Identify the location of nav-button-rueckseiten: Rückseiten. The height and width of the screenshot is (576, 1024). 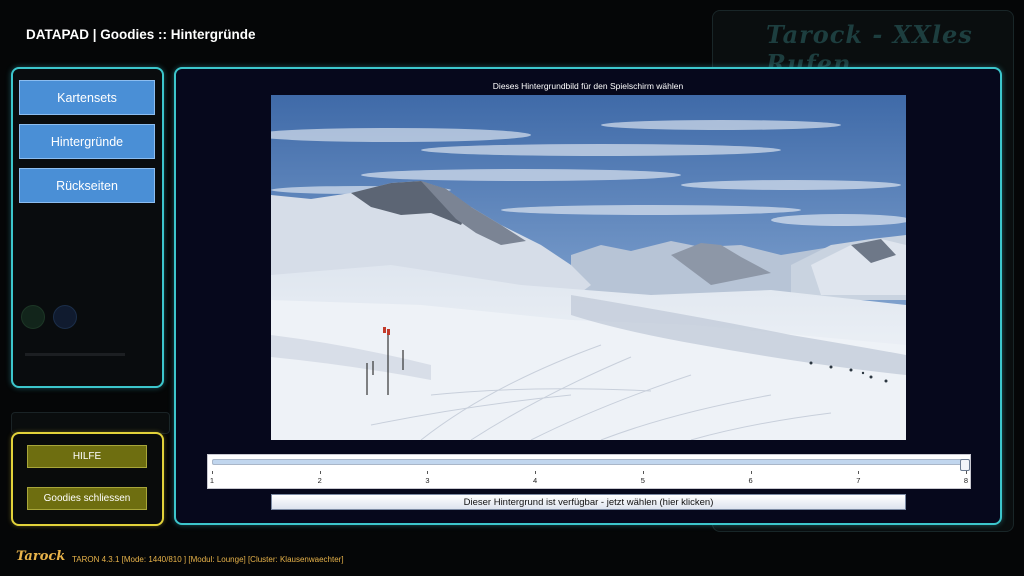
(87, 185).